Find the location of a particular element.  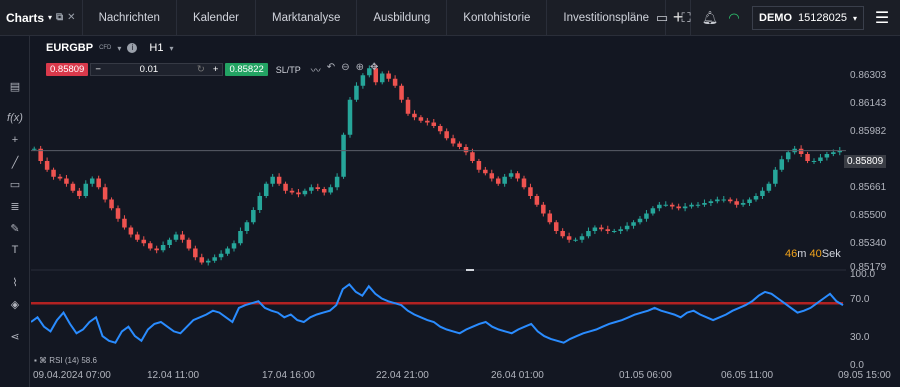

account-type: DEMO is located at coordinates (776, 18).